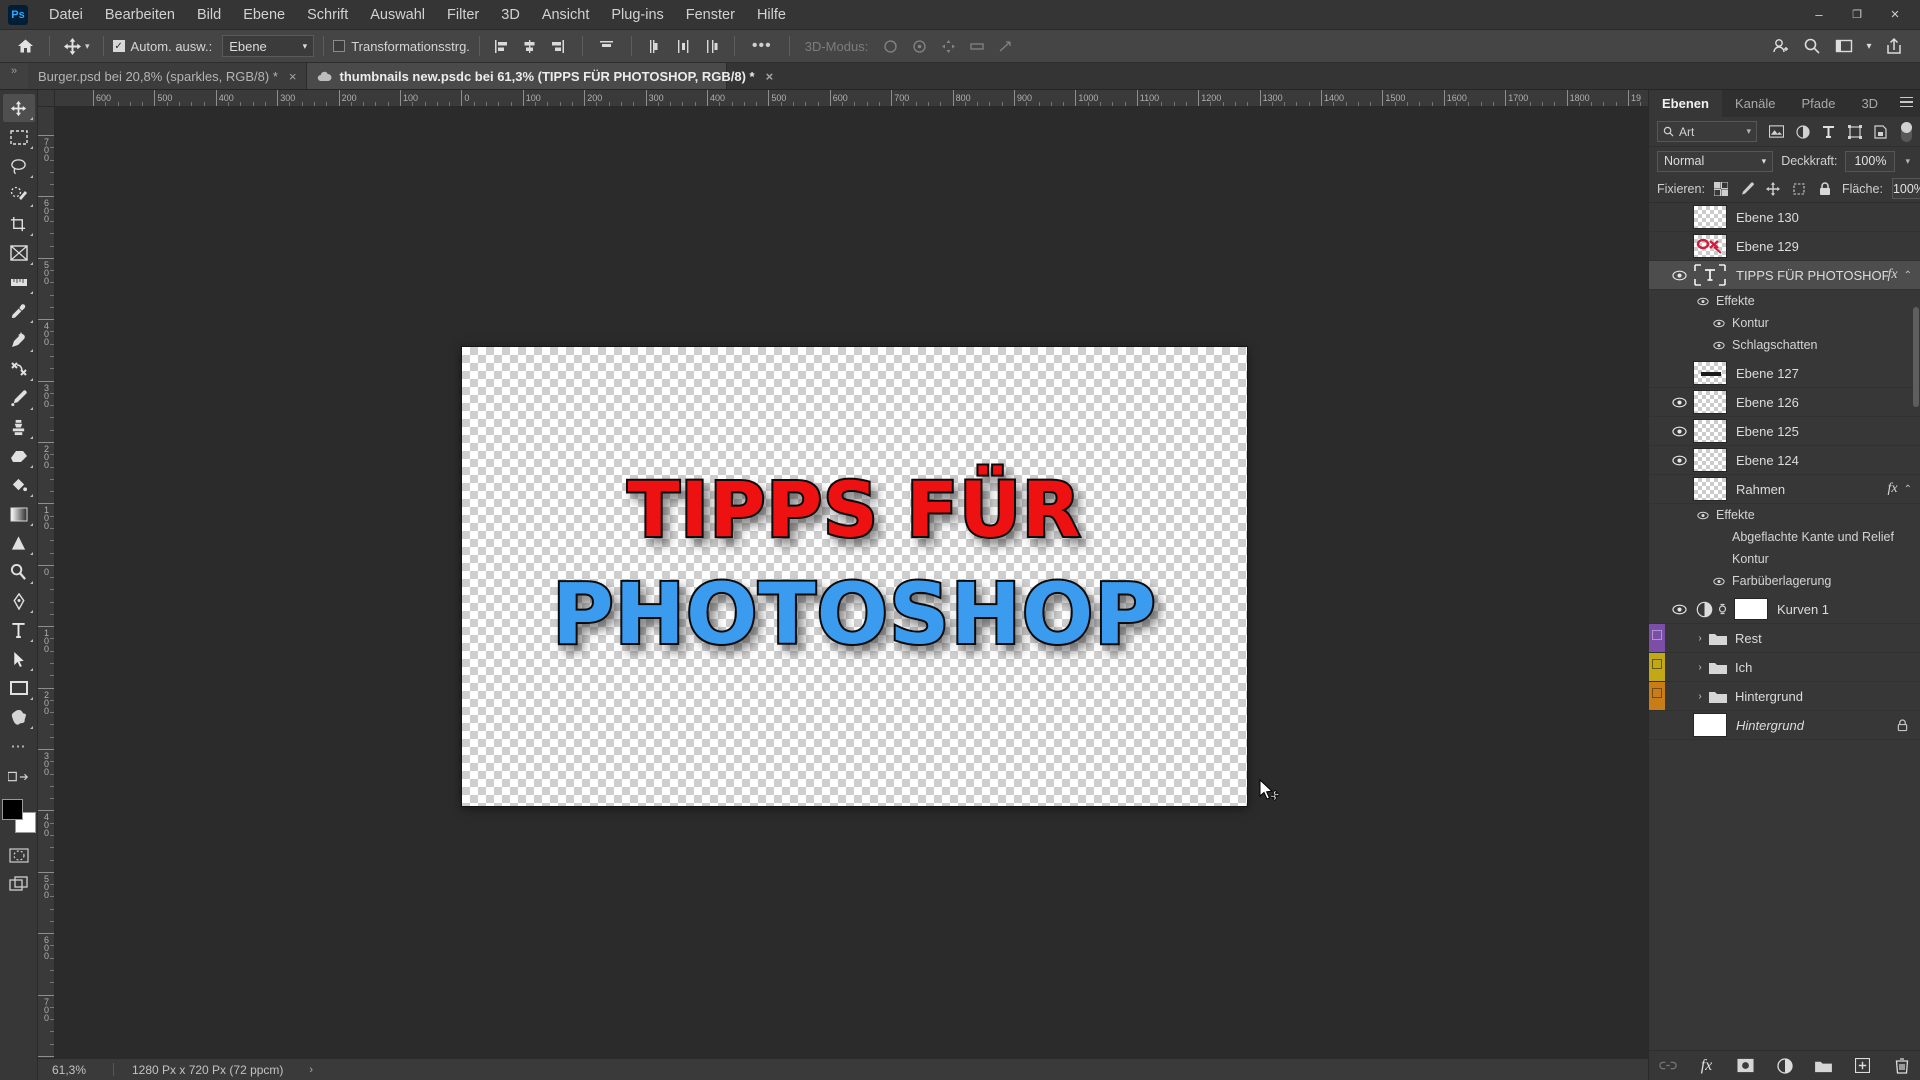 The image size is (1920, 1080). I want to click on patch-tool, so click(19, 369).